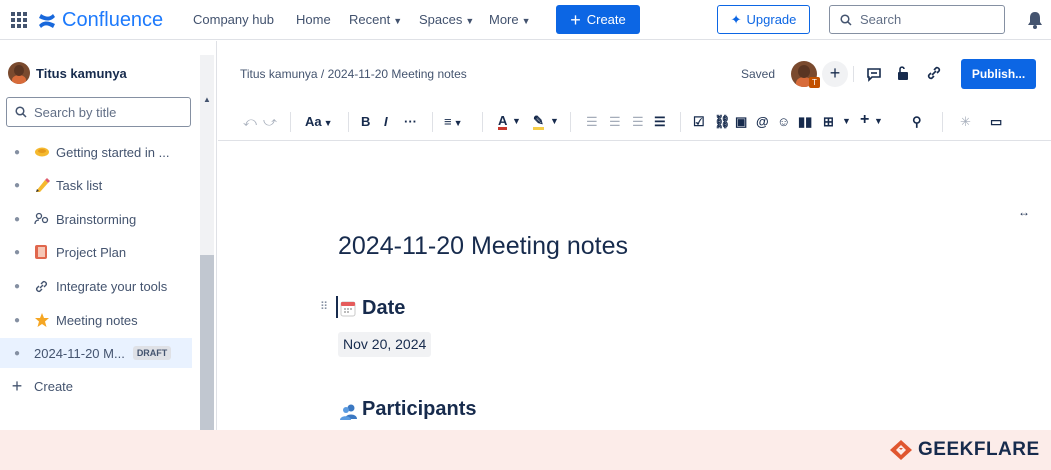  Describe the element at coordinates (736, 19) in the screenshot. I see `sparkle-icon: ✦` at that location.